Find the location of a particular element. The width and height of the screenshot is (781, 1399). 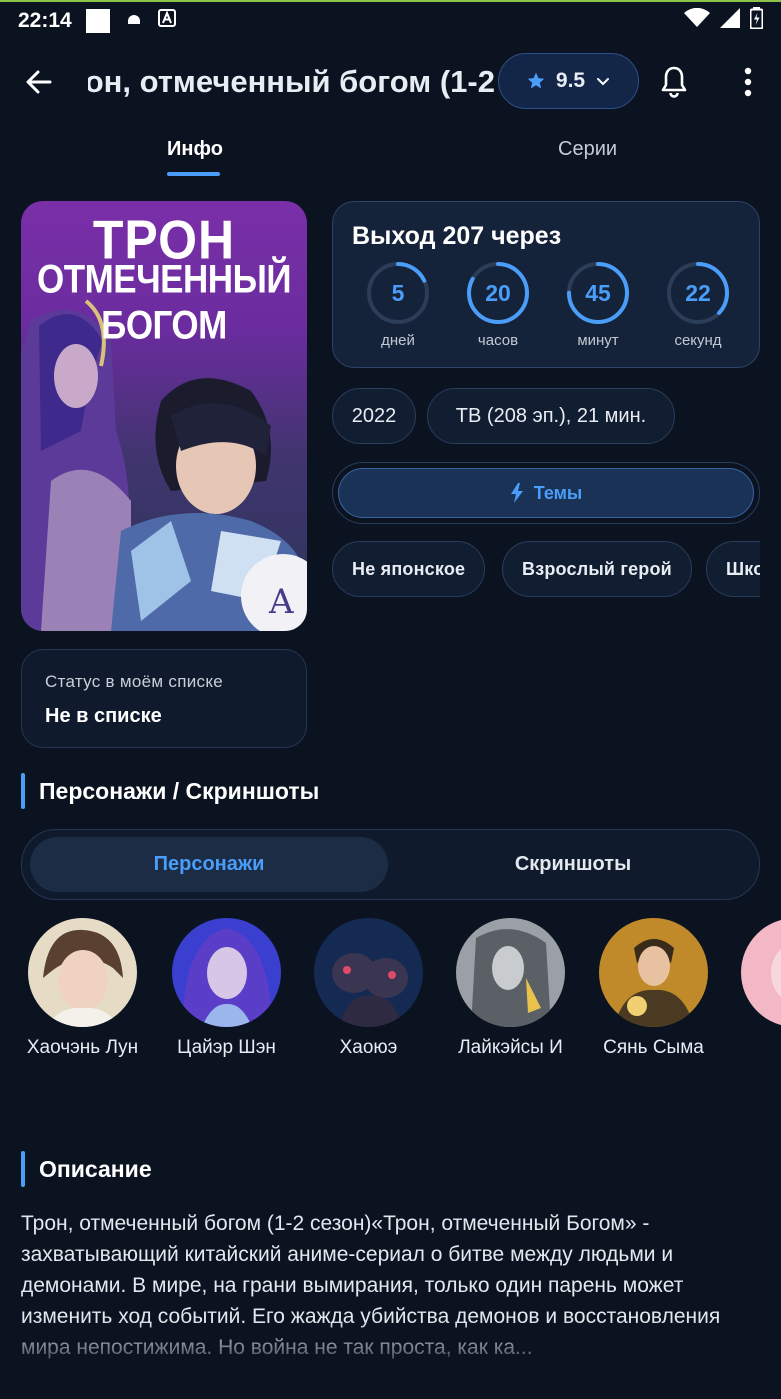

list-status-label: Статус в моём списке is located at coordinates (134, 681).